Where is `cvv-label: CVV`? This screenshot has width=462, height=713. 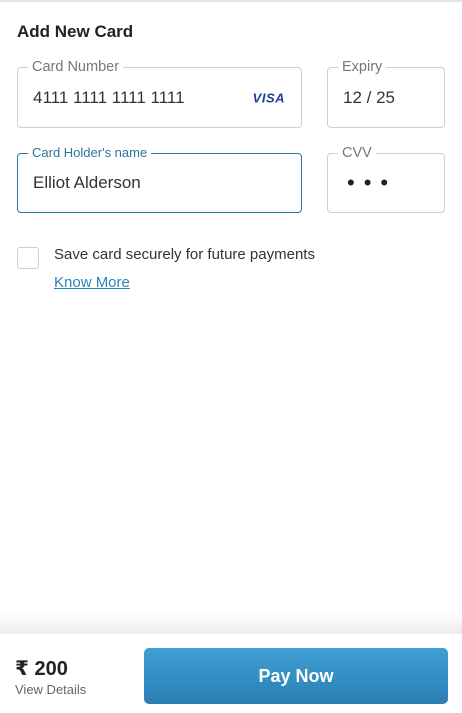
cvv-label: CVV is located at coordinates (357, 153).